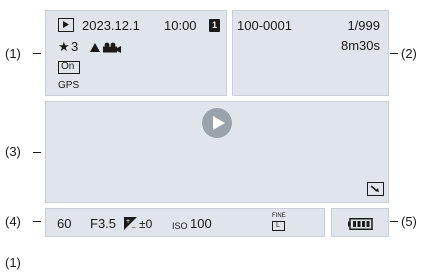  I want to click on play-icon, so click(219, 123).